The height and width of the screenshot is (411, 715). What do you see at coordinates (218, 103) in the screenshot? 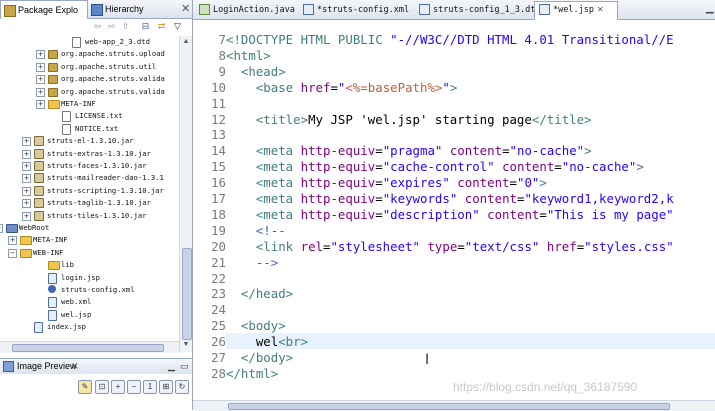
I see `line-number: 11` at bounding box center [218, 103].